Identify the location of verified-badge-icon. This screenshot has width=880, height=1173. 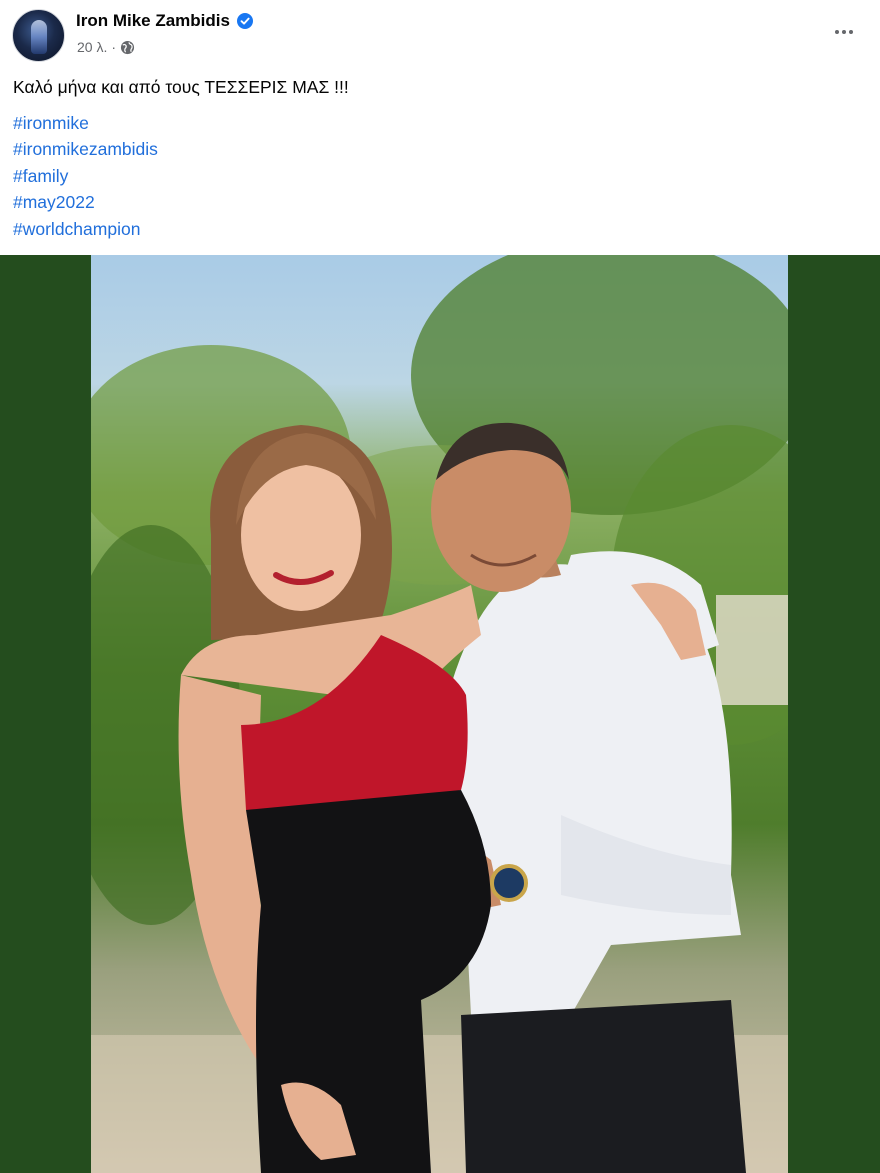
(244, 21).